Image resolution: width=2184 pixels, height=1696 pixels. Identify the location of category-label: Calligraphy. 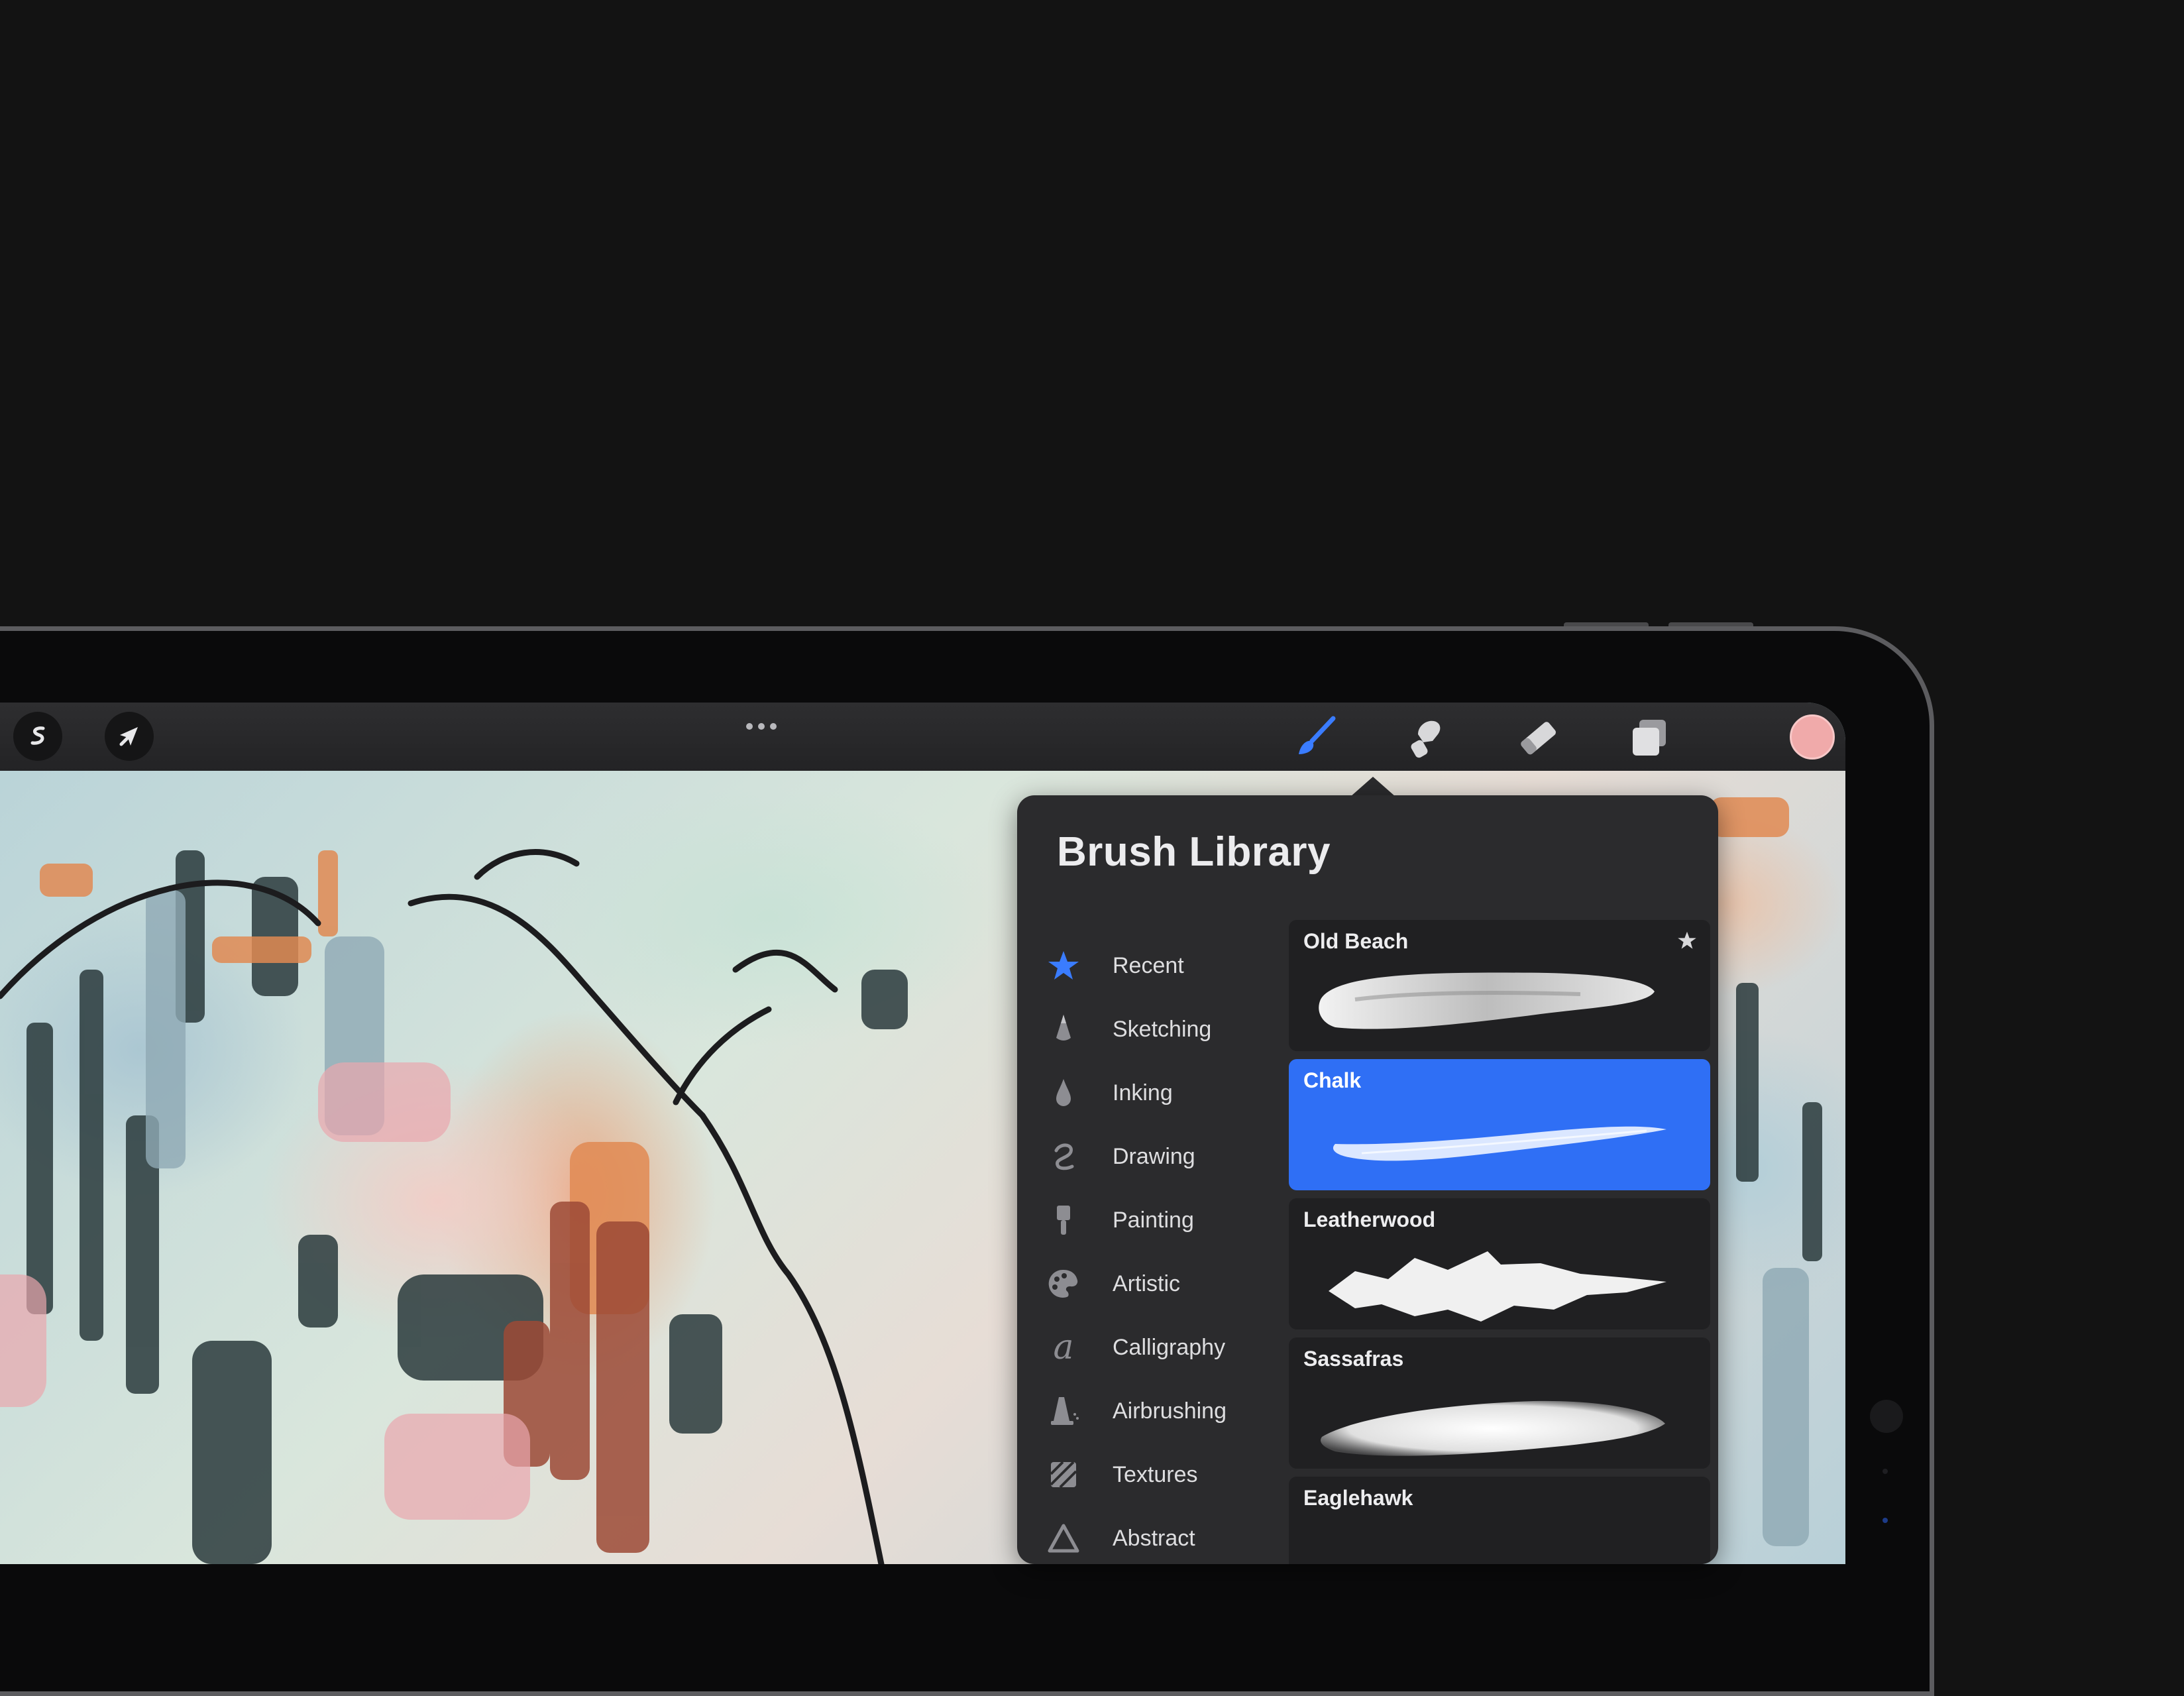
(1169, 1347).